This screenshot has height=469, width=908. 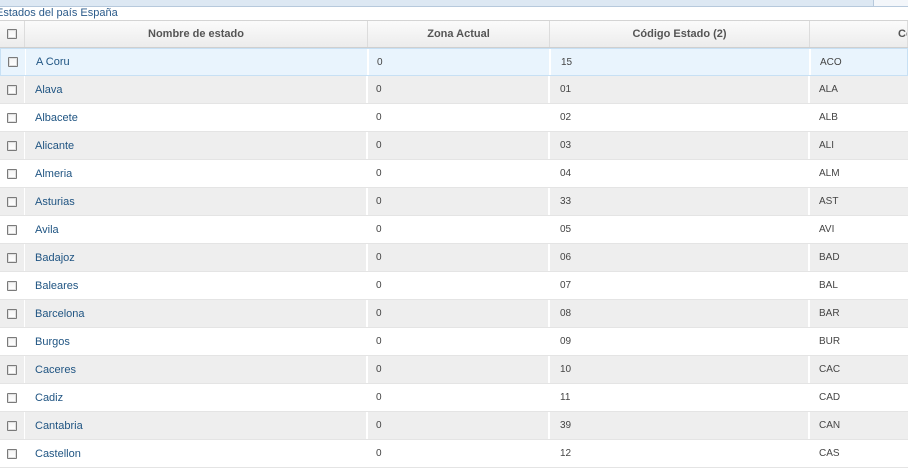 I want to click on breadcrumb-text: Estados del país España, so click(x=59, y=13).